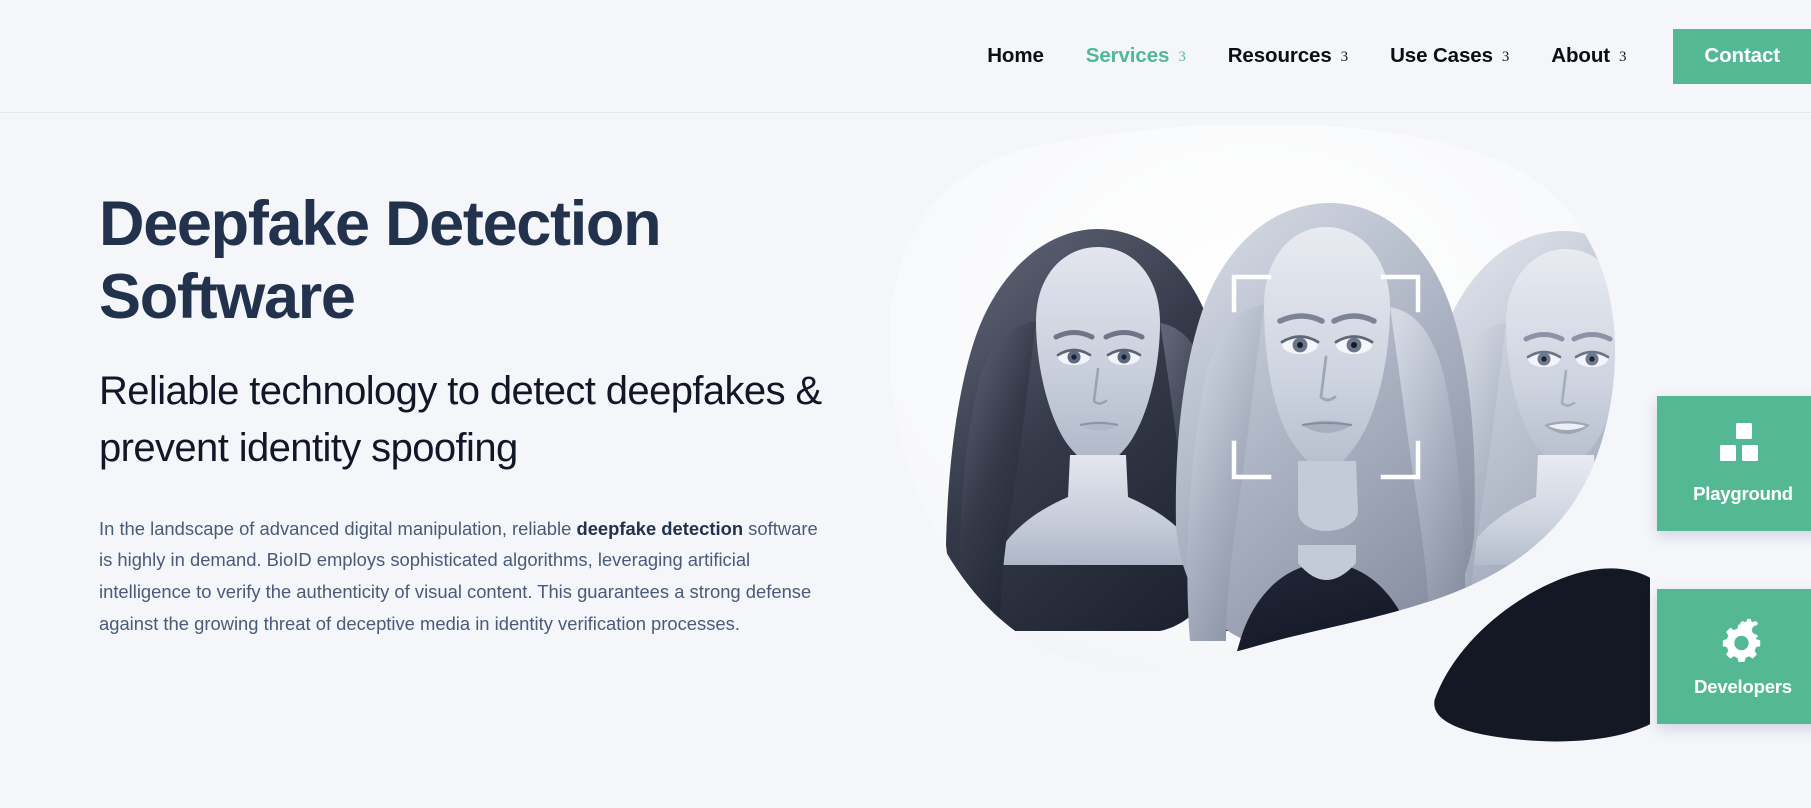 The width and height of the screenshot is (1811, 808). I want to click on hero-body-emphasis: deepfake detection, so click(660, 528).